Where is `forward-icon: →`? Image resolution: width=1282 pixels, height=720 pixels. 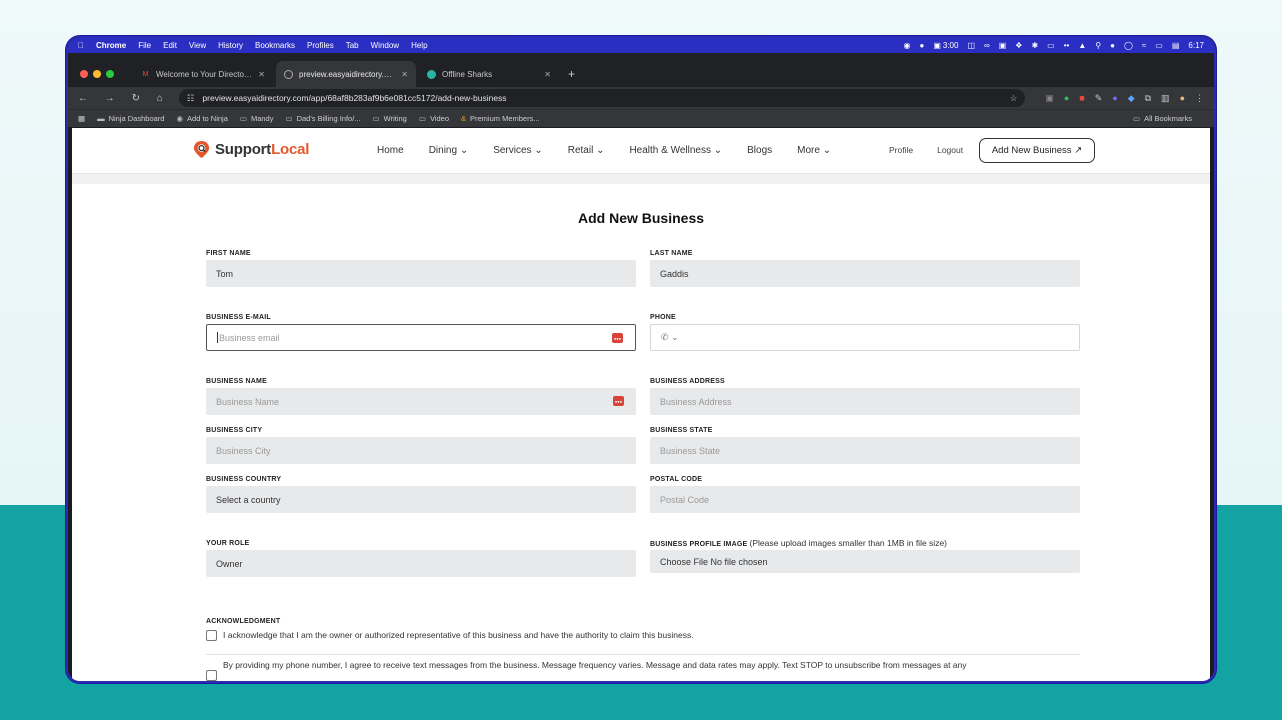
forward-icon: → is located at coordinates (110, 98).